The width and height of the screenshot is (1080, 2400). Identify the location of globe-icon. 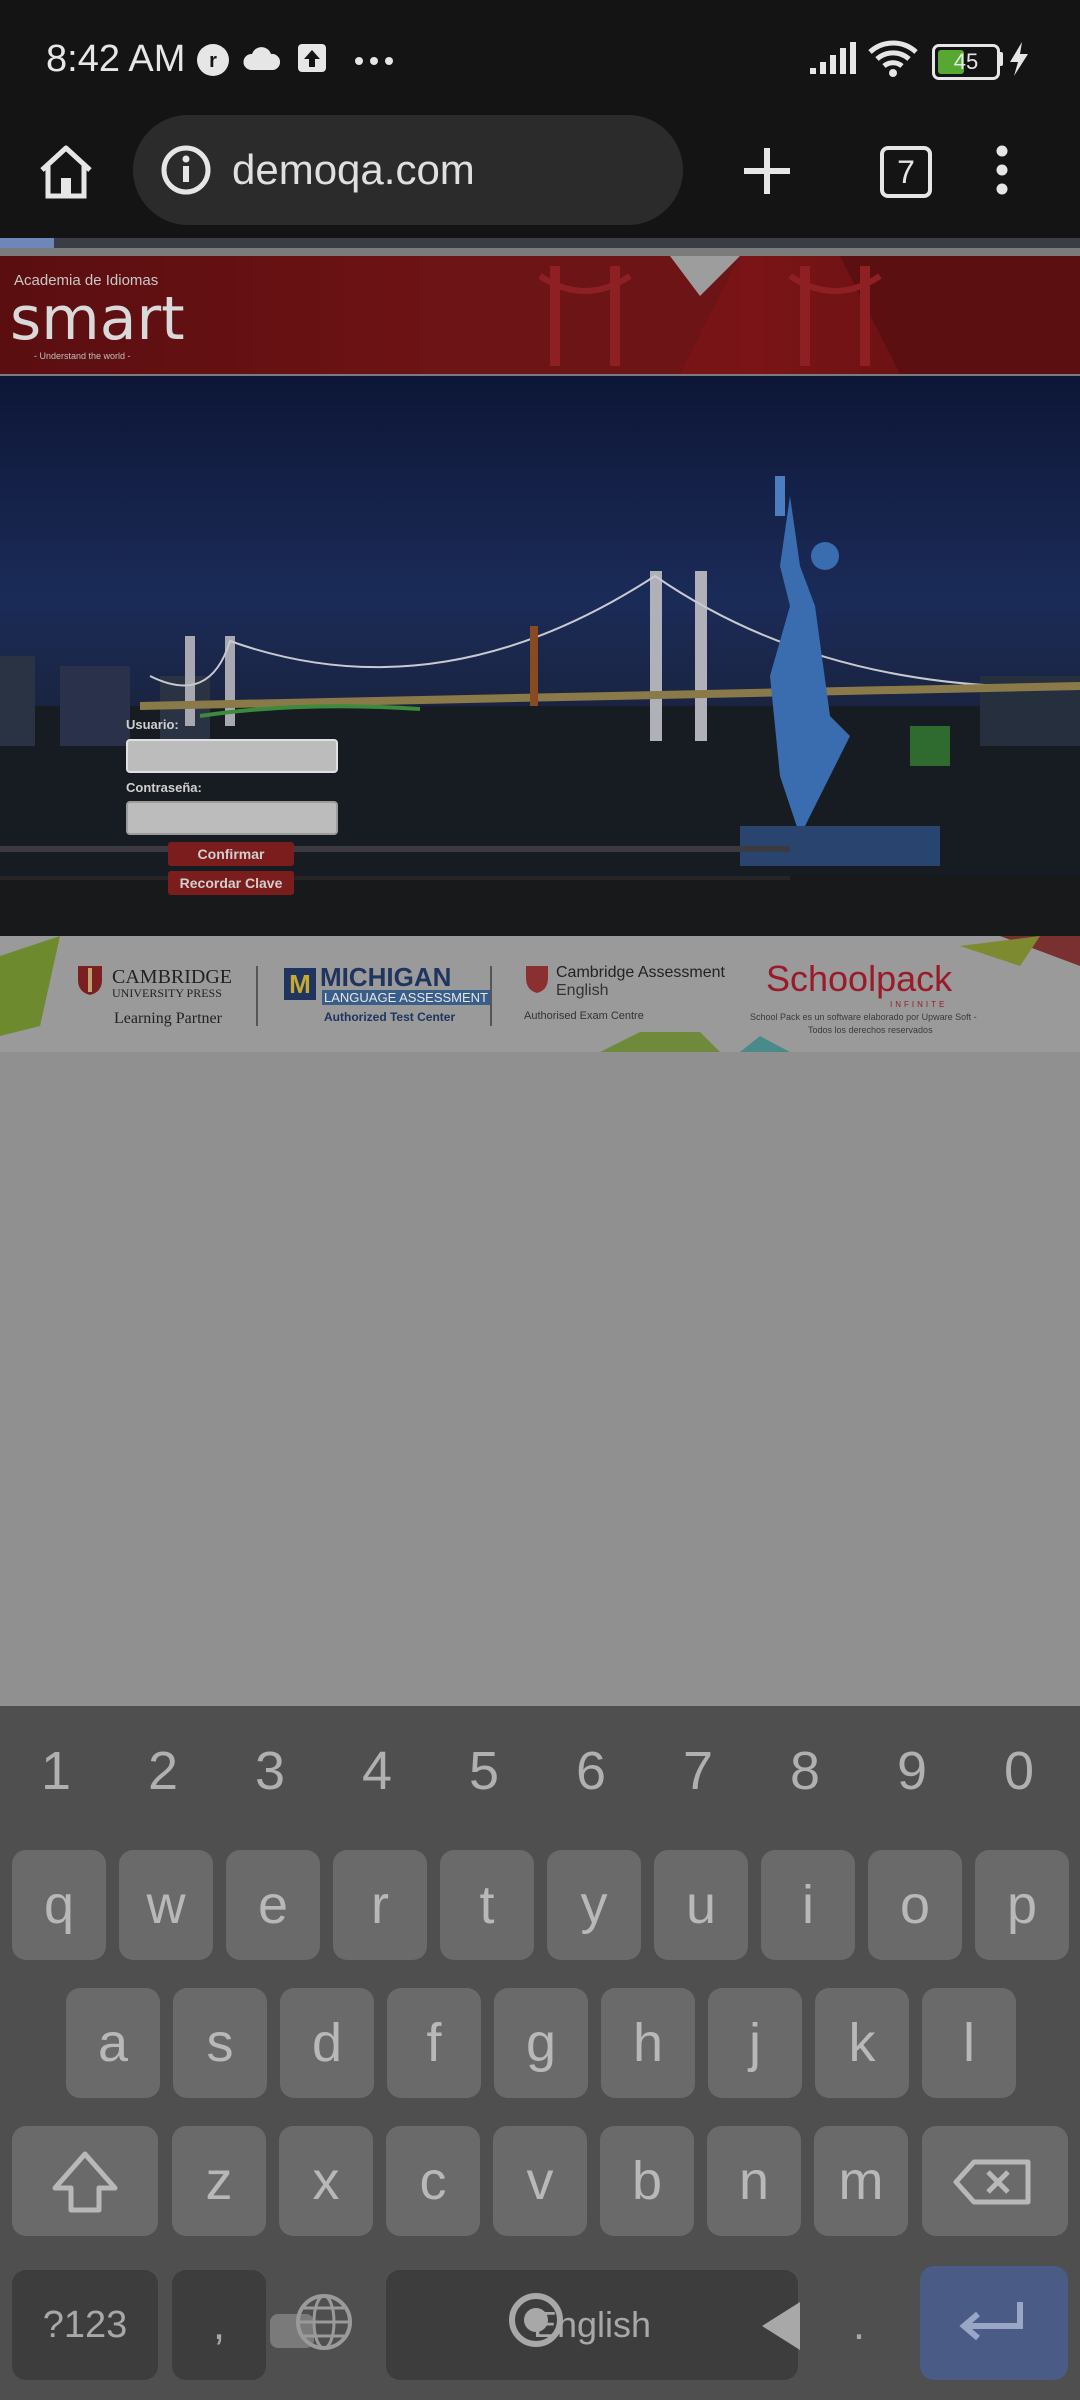
(311, 2322).